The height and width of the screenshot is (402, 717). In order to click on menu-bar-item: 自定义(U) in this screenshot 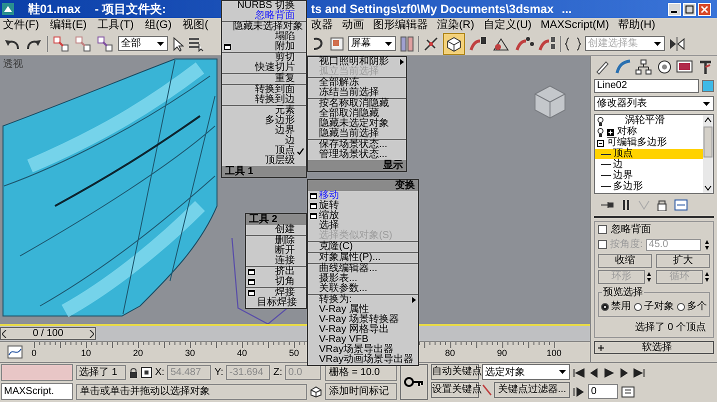, I will do `click(507, 25)`.